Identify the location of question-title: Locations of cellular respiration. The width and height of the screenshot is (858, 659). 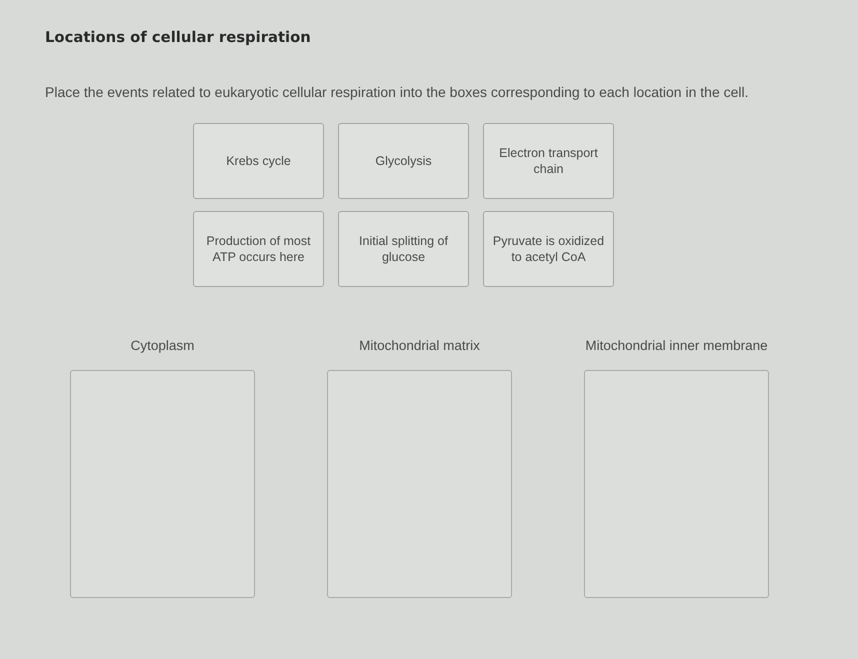
(178, 38).